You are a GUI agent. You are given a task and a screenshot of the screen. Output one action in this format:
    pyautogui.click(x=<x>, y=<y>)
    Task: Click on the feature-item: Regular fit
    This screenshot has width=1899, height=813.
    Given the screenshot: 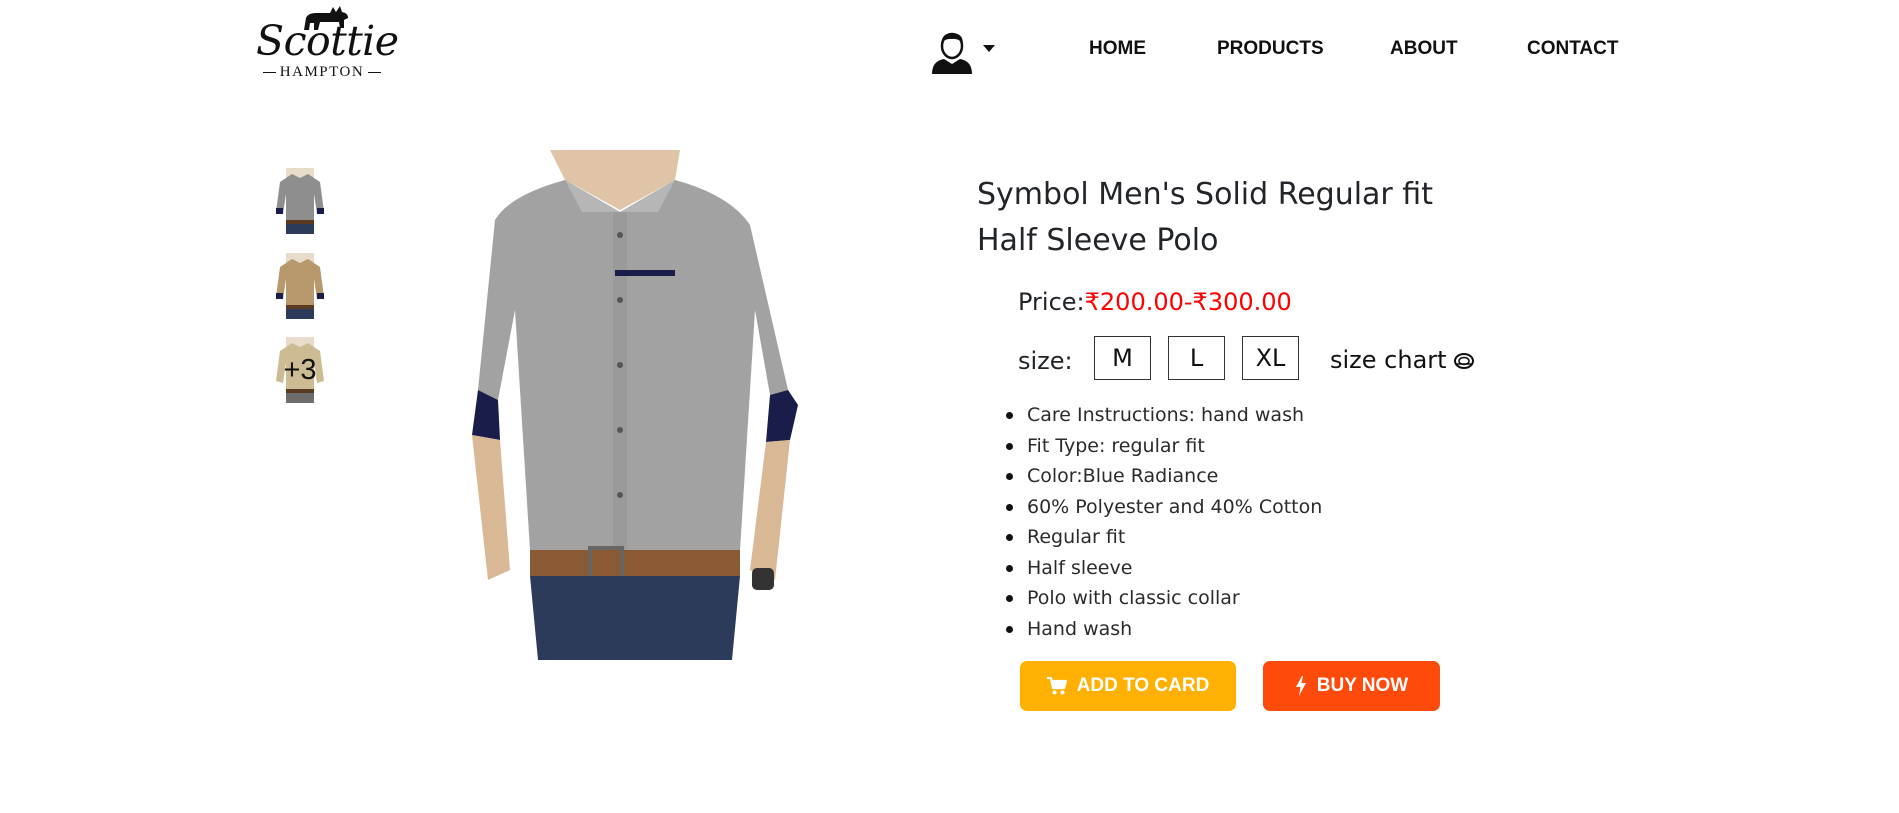 What is the action you would take?
    pyautogui.click(x=1163, y=537)
    